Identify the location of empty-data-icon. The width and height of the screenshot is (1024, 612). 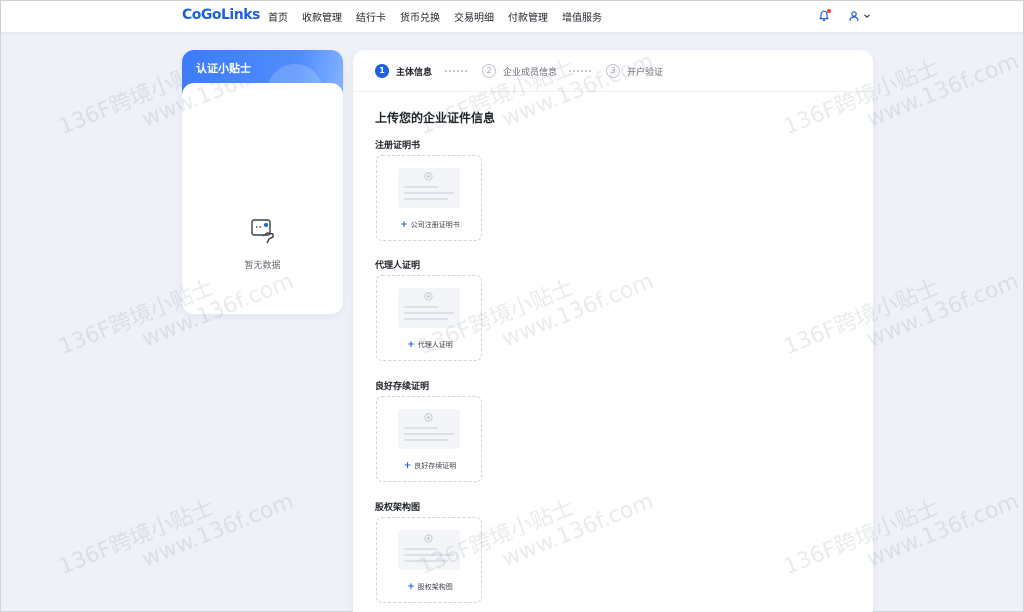
(262, 231).